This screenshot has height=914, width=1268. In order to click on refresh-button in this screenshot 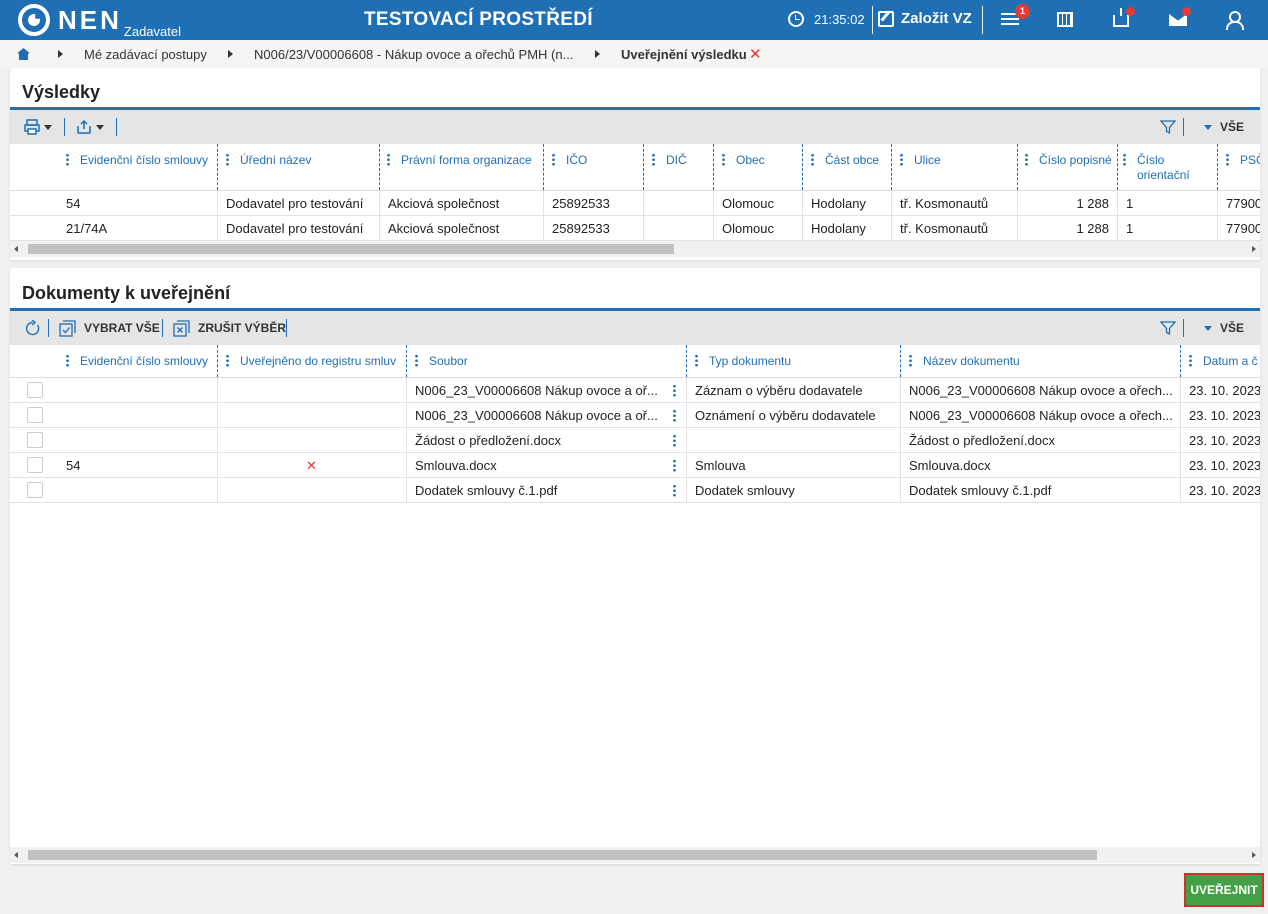, I will do `click(32, 328)`.